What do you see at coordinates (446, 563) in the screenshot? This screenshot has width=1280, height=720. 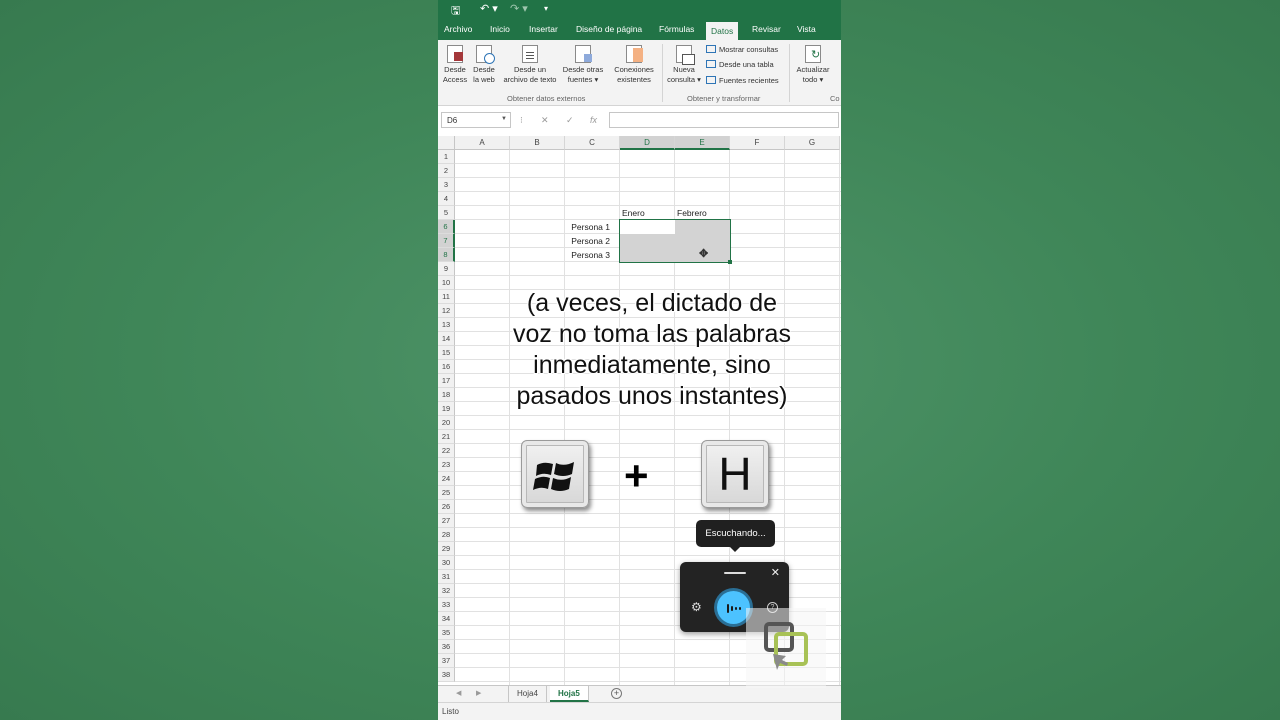 I see `row-header-30: 30` at bounding box center [446, 563].